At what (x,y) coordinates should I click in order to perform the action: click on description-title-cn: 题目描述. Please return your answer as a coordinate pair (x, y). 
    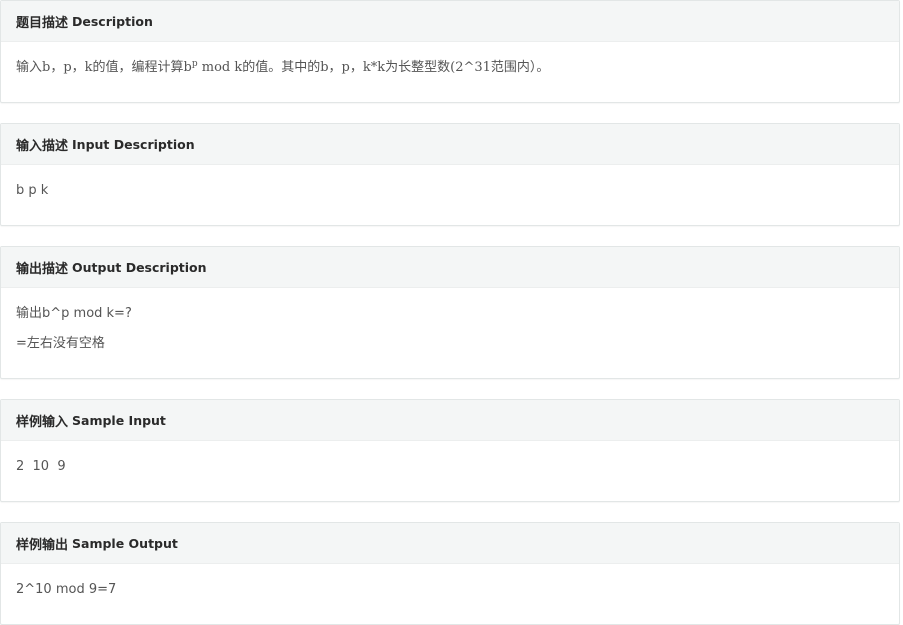
    Looking at the image, I should click on (42, 23).